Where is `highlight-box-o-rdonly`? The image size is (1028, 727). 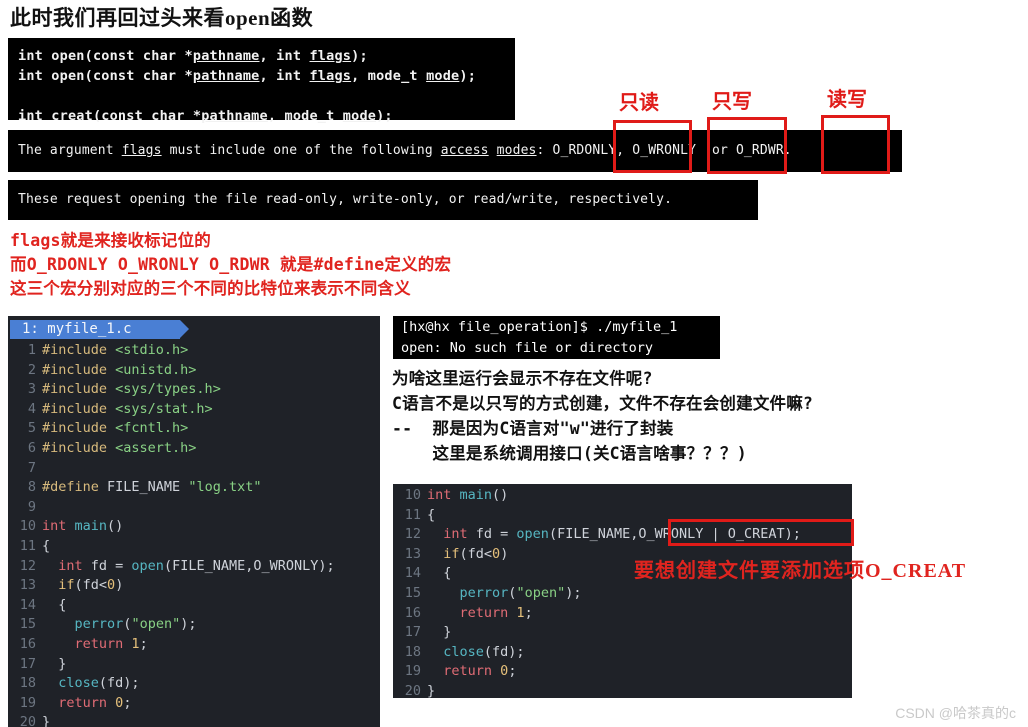 highlight-box-o-rdonly is located at coordinates (652, 146).